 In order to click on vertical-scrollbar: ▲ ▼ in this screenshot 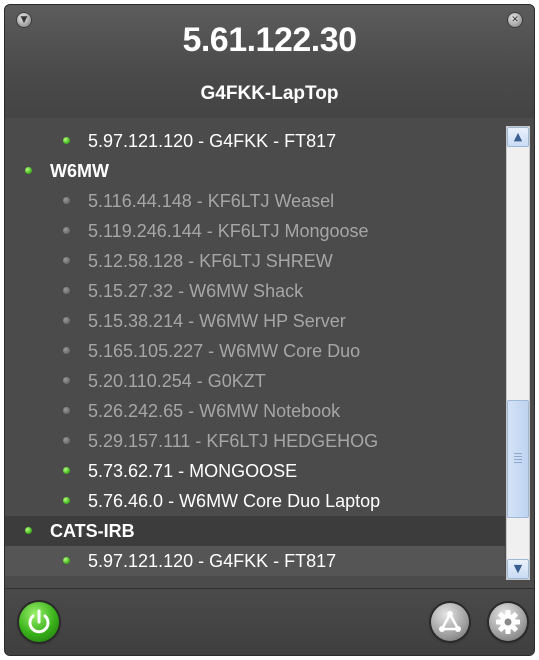, I will do `click(518, 353)`.